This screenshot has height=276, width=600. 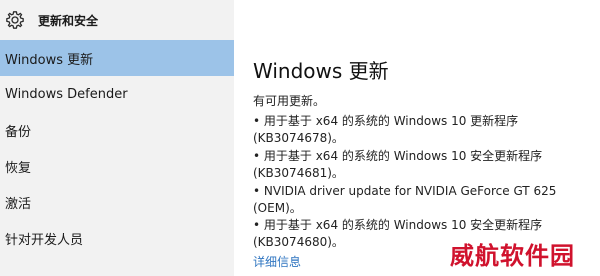 What do you see at coordinates (289, 101) in the screenshot?
I see `update-status-text: 有可用更新。` at bounding box center [289, 101].